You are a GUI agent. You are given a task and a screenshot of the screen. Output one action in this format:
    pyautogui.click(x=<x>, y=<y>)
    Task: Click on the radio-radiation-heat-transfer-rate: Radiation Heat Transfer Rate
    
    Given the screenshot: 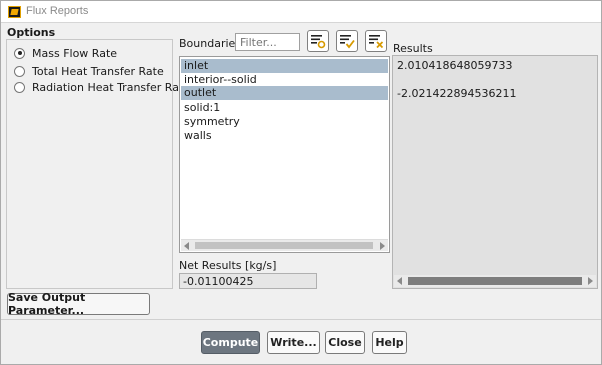 What is the action you would take?
    pyautogui.click(x=102, y=87)
    